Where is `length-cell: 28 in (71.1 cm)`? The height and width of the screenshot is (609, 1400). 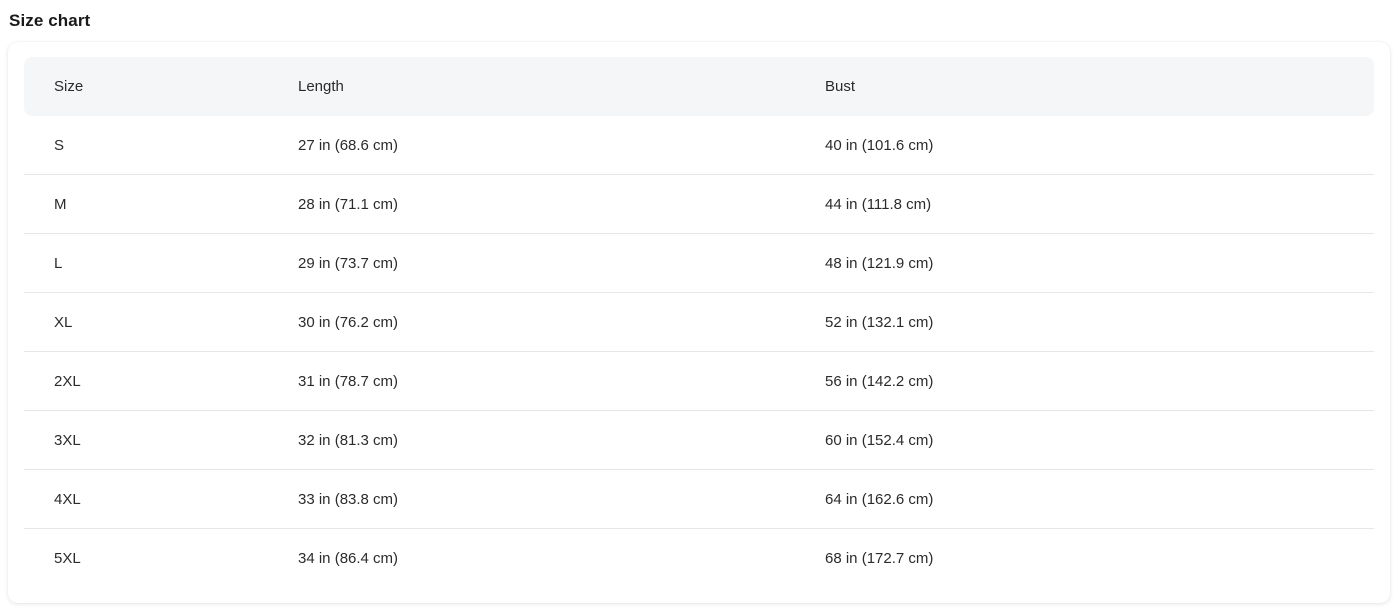
length-cell: 28 in (71.1 cm) is located at coordinates (348, 204).